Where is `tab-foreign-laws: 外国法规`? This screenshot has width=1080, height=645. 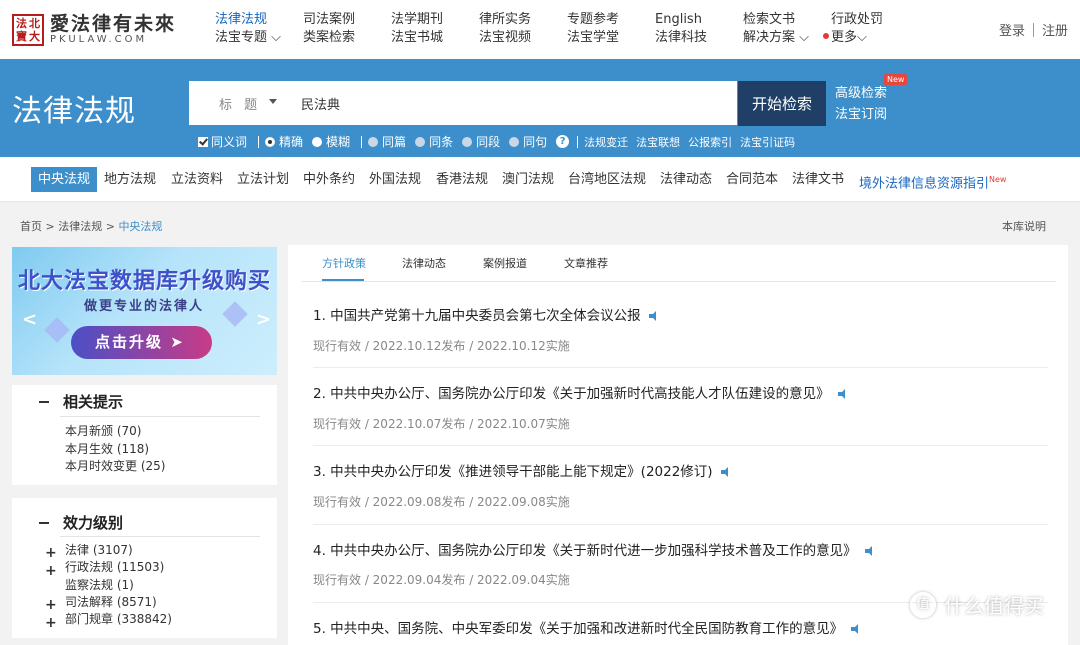 tab-foreign-laws: 外国法规 is located at coordinates (395, 179).